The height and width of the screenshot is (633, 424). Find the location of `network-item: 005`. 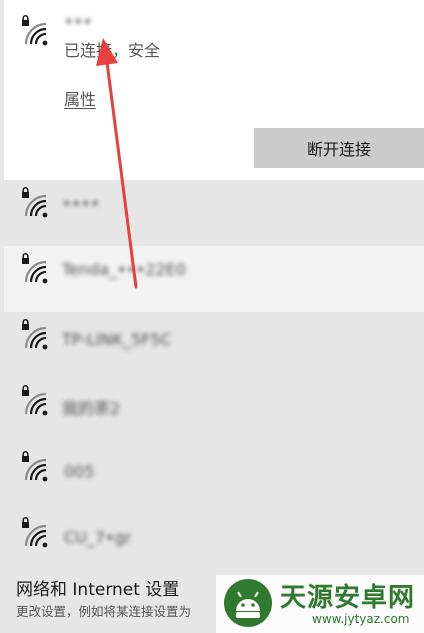

network-item: 005 is located at coordinates (214, 477).